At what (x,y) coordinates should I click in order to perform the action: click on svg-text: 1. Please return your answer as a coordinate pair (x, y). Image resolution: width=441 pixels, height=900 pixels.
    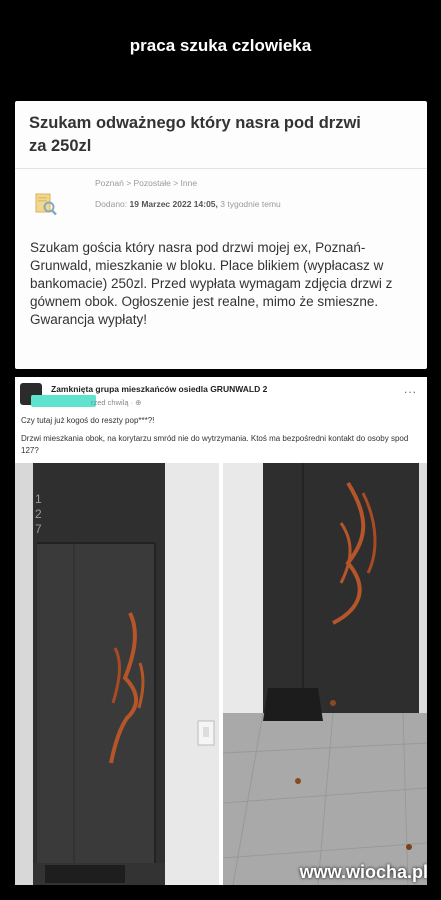
    Looking at the image, I should click on (38, 499).